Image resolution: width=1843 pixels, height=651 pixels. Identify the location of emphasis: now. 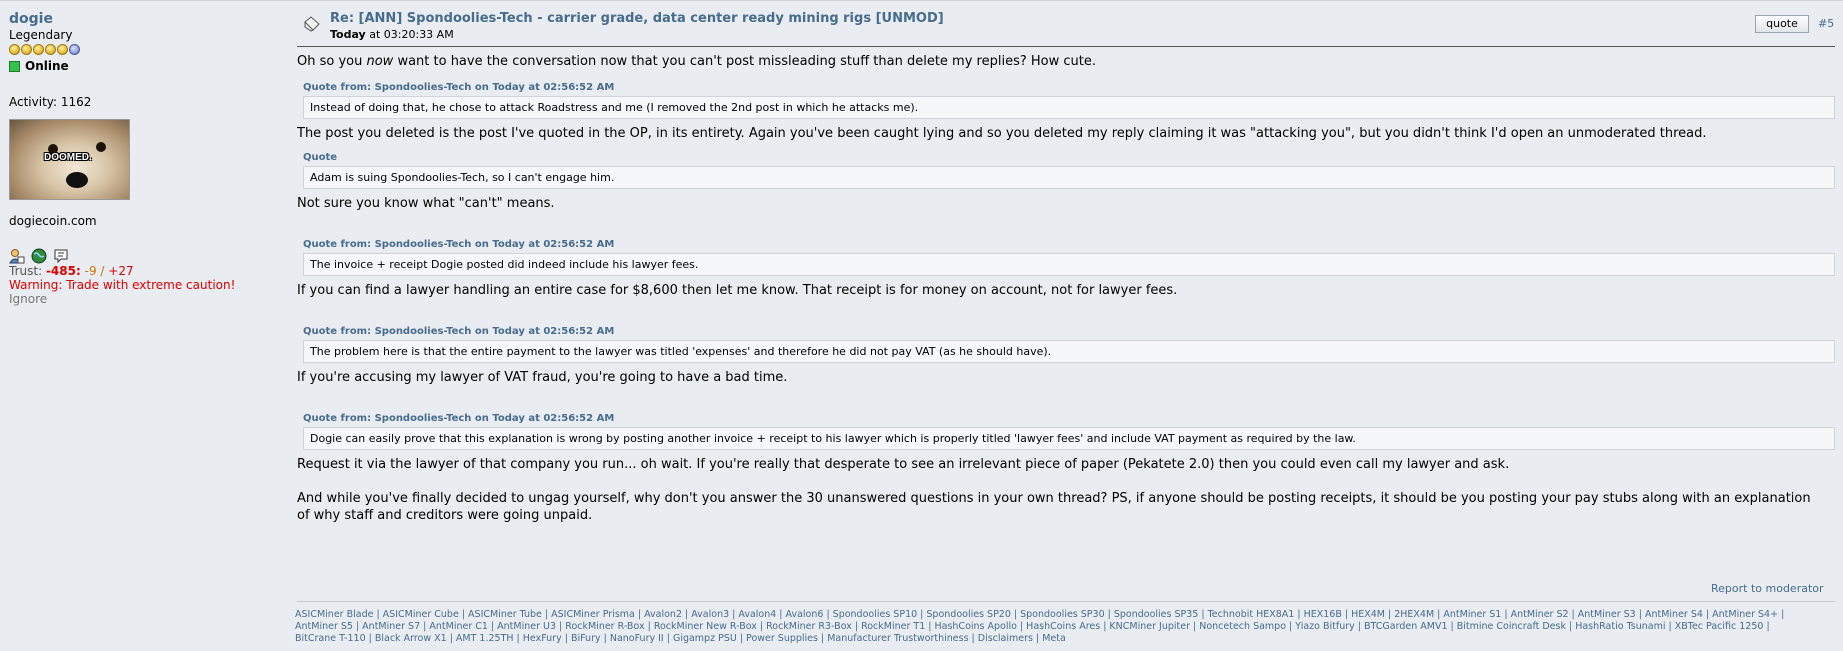
(380, 61).